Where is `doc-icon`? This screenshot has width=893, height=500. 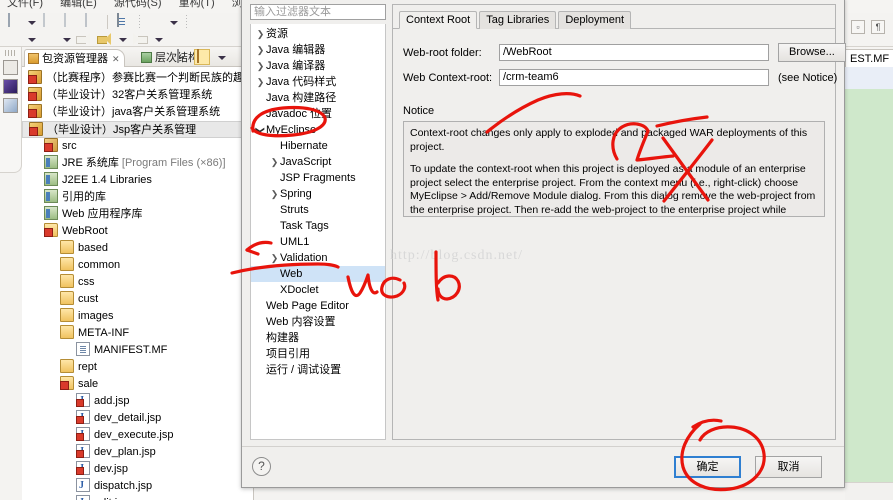 doc-icon is located at coordinates (123, 21).